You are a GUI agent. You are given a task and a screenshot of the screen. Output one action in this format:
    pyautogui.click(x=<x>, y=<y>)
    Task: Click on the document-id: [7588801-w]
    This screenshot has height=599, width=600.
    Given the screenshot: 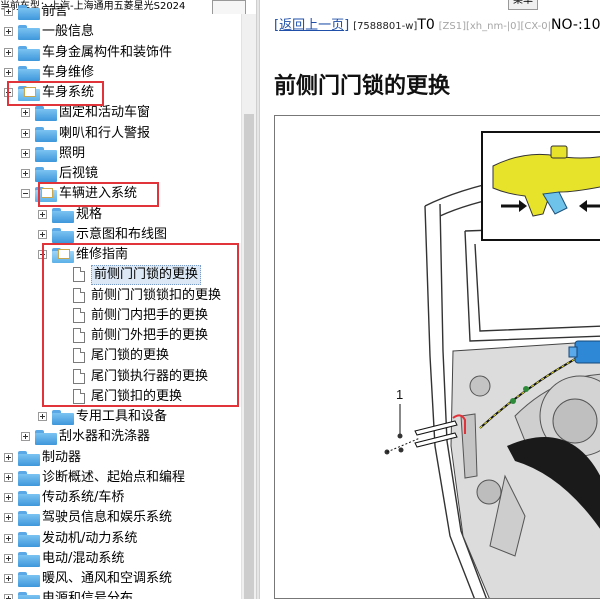 What is the action you would take?
    pyautogui.click(x=385, y=26)
    